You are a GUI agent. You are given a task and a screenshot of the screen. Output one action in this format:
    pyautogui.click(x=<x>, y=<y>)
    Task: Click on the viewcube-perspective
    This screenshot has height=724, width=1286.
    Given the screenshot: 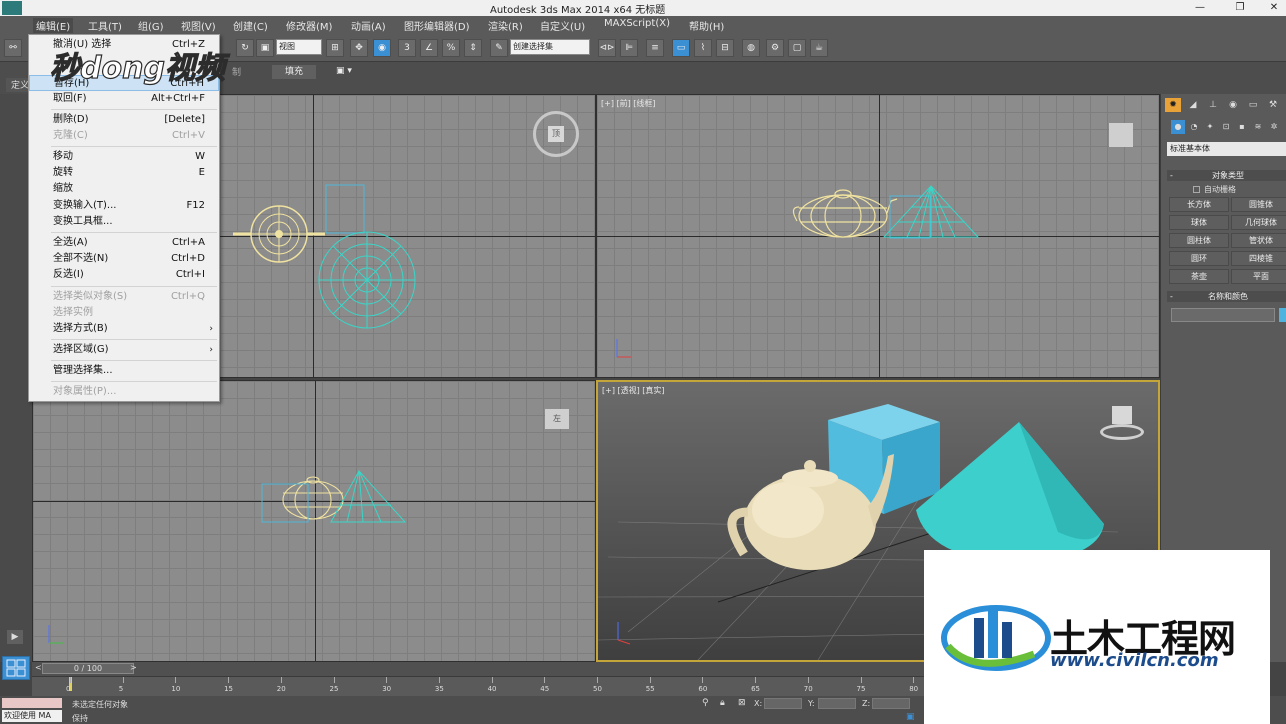 What is the action you would take?
    pyautogui.click(x=1122, y=424)
    